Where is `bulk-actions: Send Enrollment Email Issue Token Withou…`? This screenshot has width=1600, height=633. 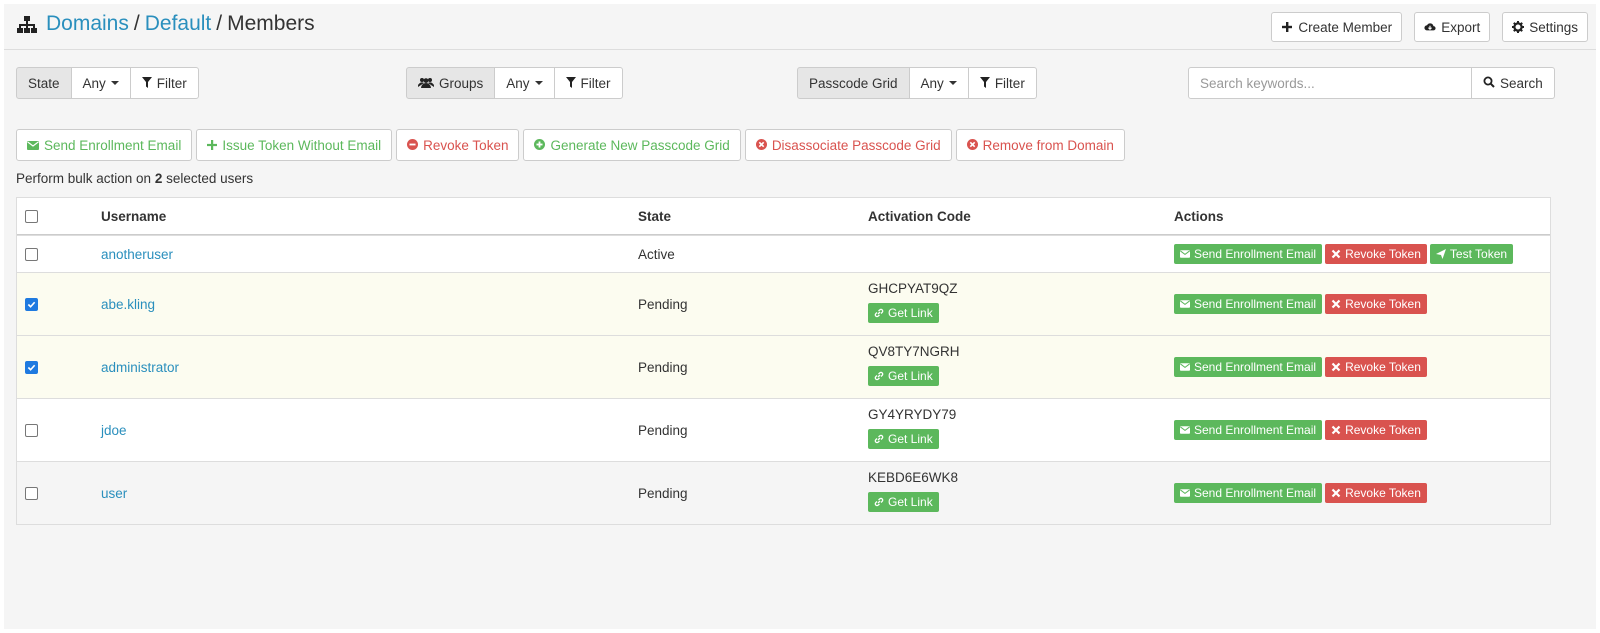
bulk-actions: Send Enrollment Email Issue Token Withou… is located at coordinates (570, 145).